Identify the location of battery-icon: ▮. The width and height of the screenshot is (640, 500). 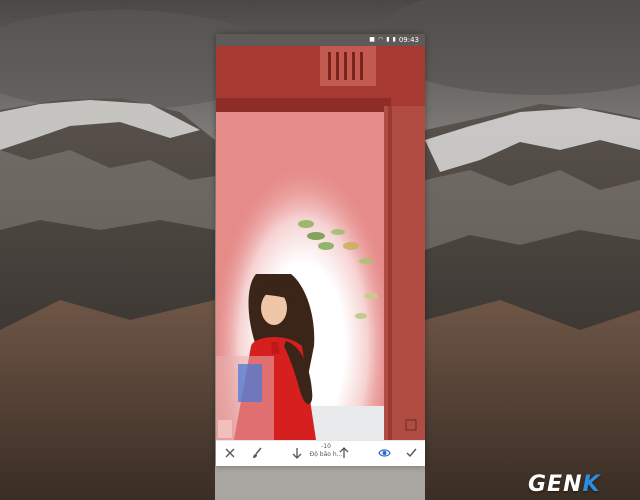
(394, 39).